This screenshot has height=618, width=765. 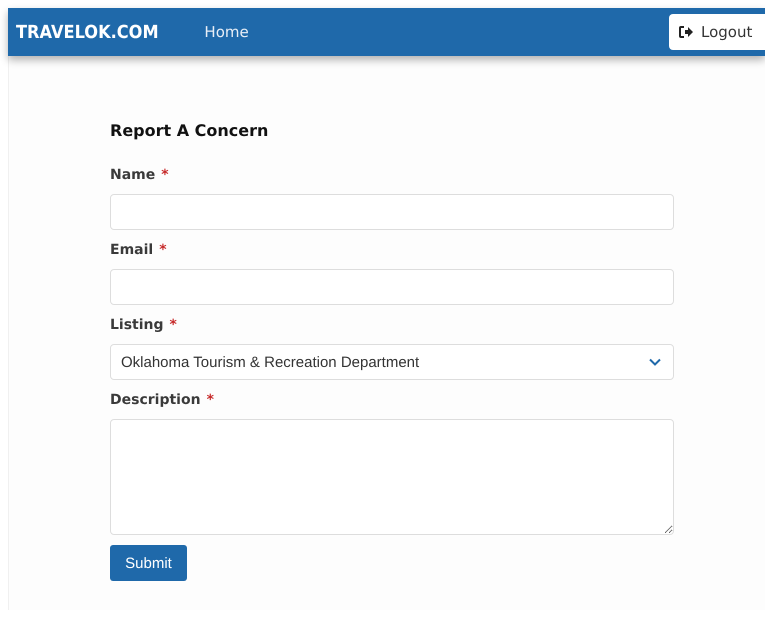 I want to click on field-label: Name, so click(x=133, y=175).